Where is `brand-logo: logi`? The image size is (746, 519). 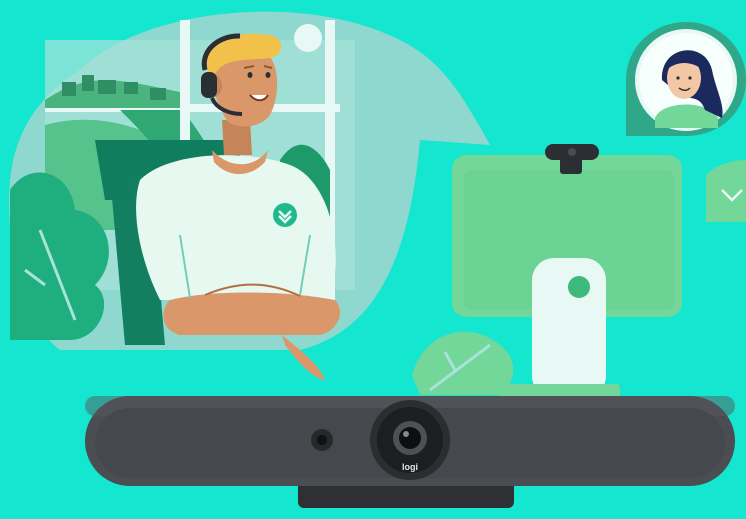 brand-logo: logi is located at coordinates (410, 467).